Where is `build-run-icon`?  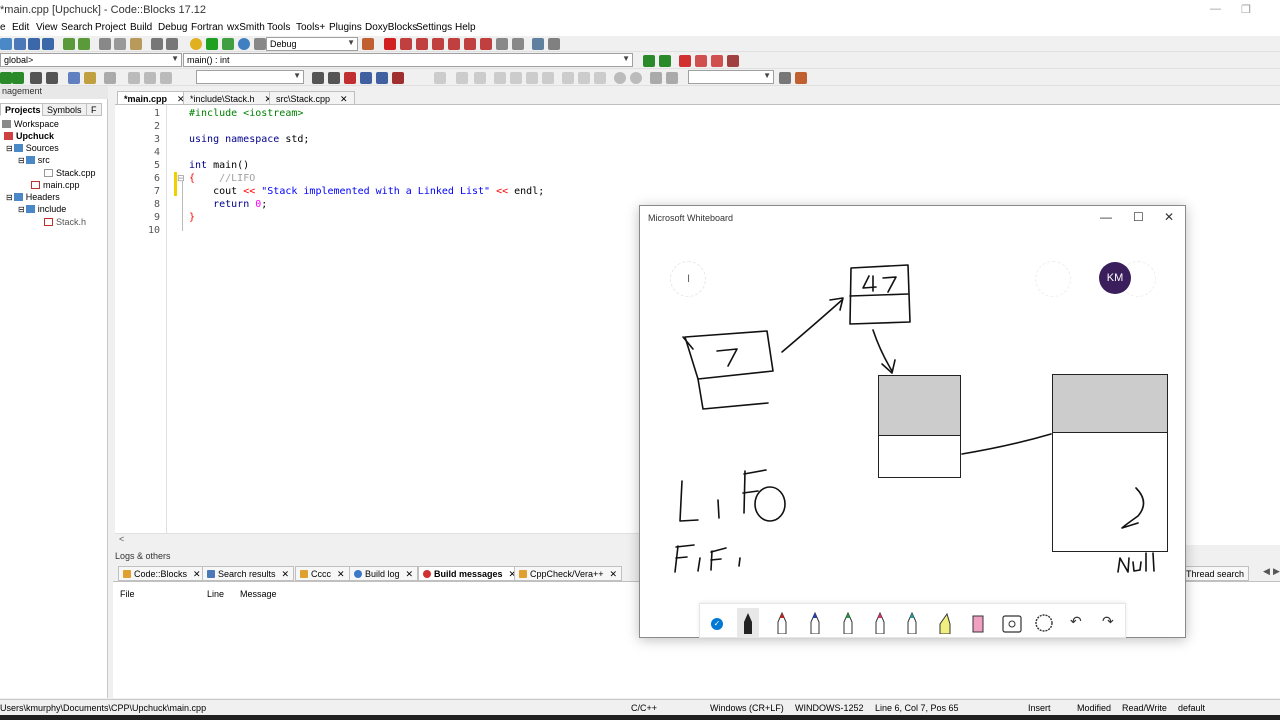 build-run-icon is located at coordinates (228, 44).